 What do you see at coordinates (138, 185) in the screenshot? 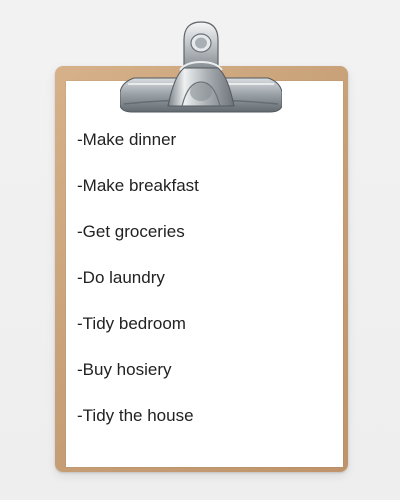
I see `list-item: -Make breakfast` at bounding box center [138, 185].